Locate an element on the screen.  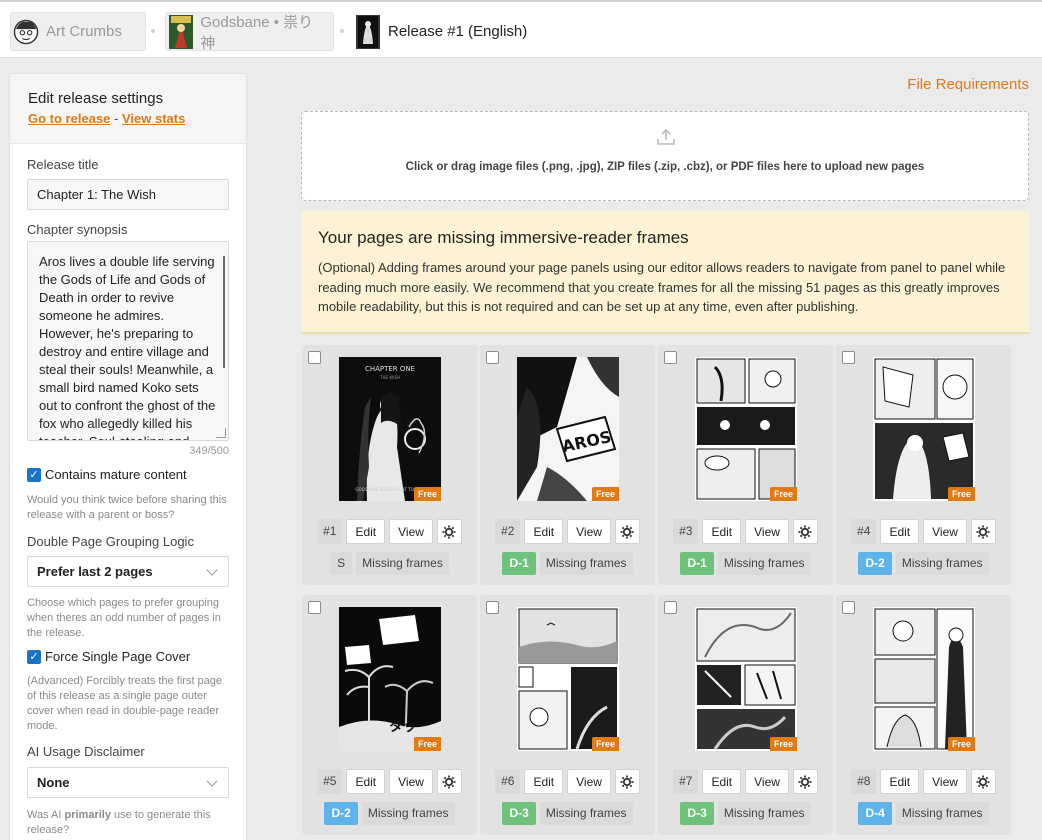
breadcrumb-label: Godsbane • 祟り神 is located at coordinates (257, 32).